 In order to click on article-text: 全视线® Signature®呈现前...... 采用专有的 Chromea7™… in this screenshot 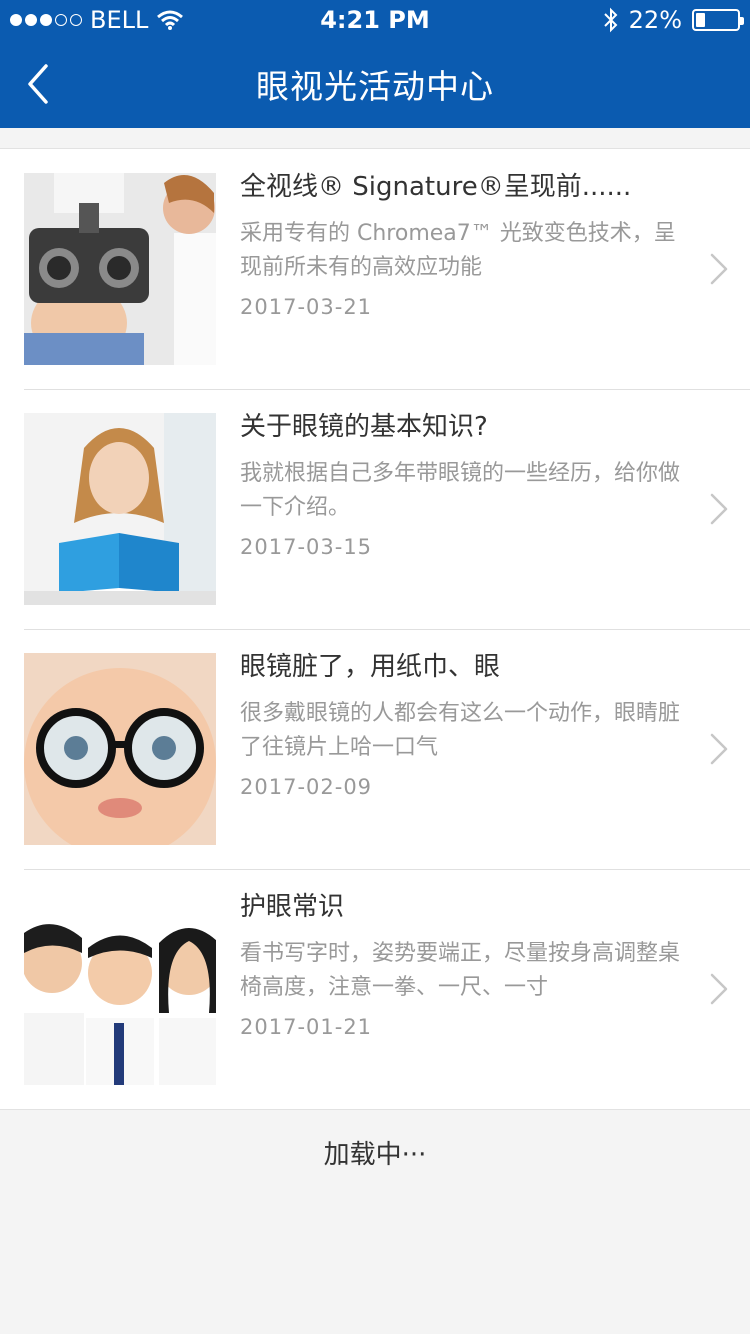, I will do `click(465, 243)`.